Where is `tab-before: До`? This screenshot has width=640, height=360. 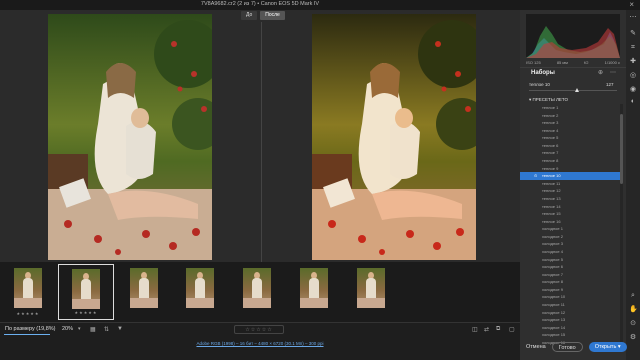
tab-before: До is located at coordinates (249, 15).